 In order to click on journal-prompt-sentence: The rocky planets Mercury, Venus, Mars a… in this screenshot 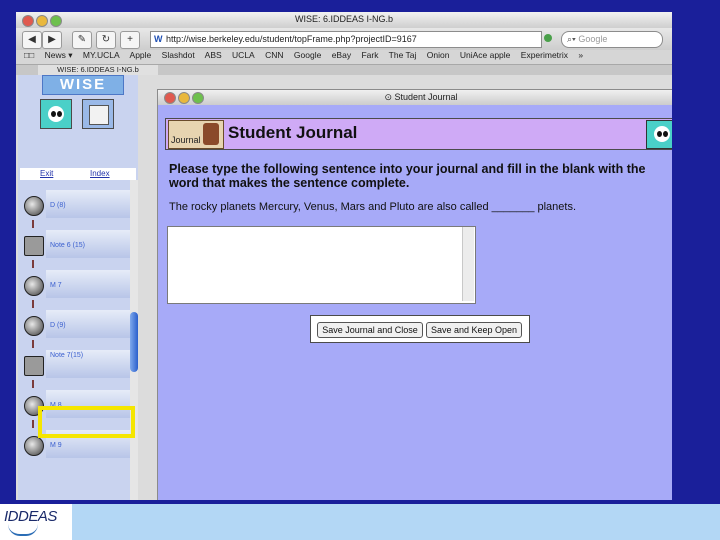, I will do `click(373, 207)`.